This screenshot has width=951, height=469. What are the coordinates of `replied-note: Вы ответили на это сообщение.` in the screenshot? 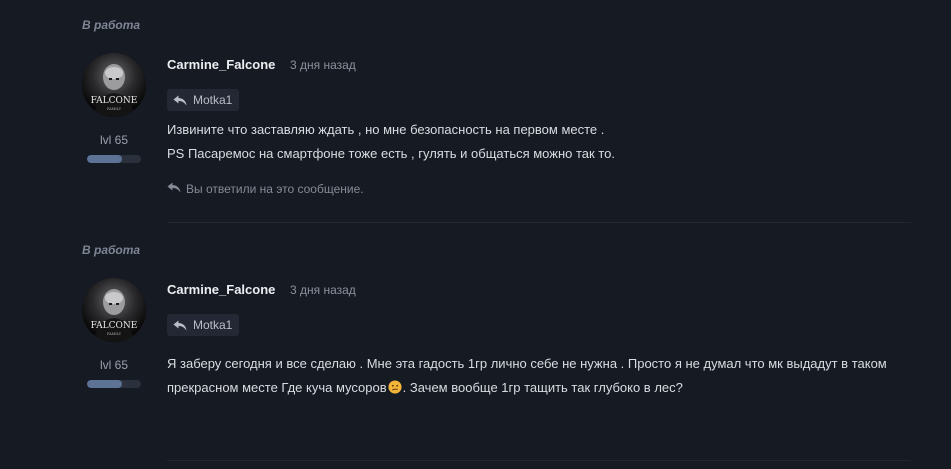 It's located at (265, 189).